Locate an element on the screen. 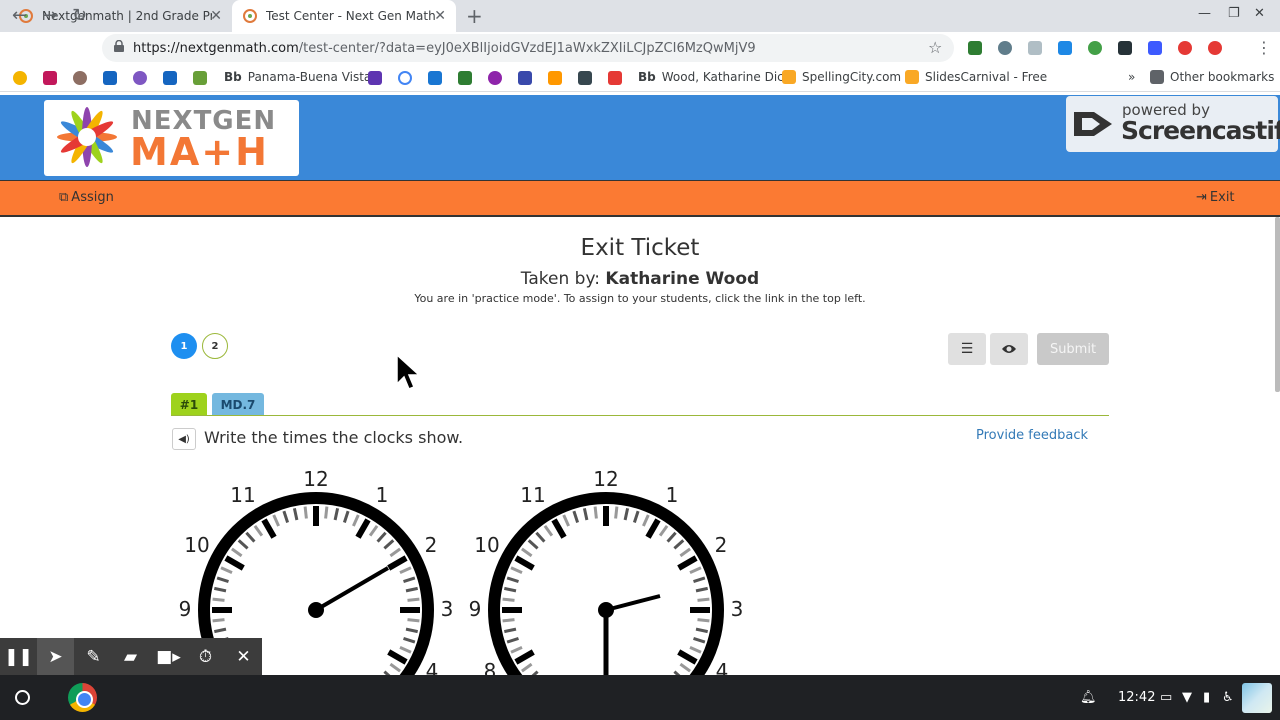 This screenshot has width=1280, height=720. webcam-button: ■▸ is located at coordinates (168, 656).